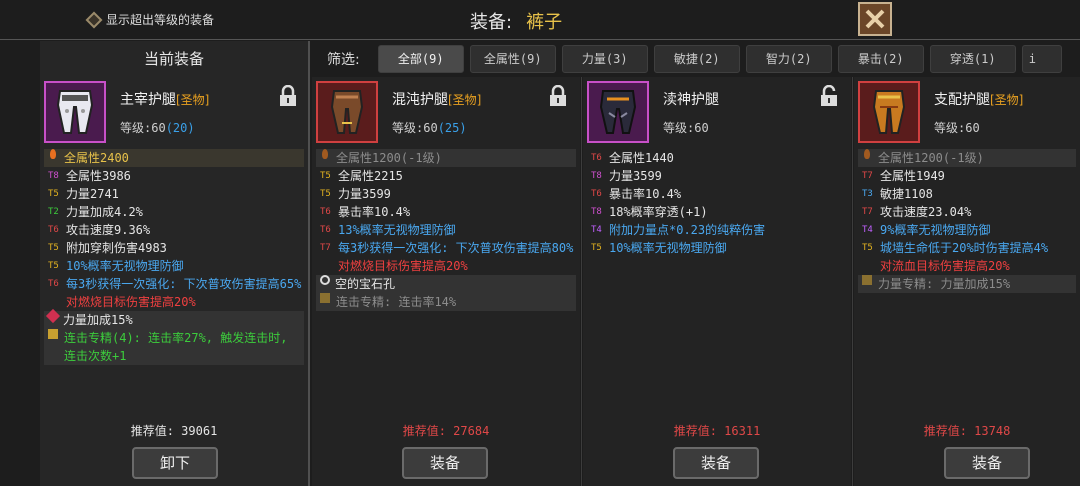  Describe the element at coordinates (174, 158) in the screenshot. I see `base-stat: 全属性2400` at that location.